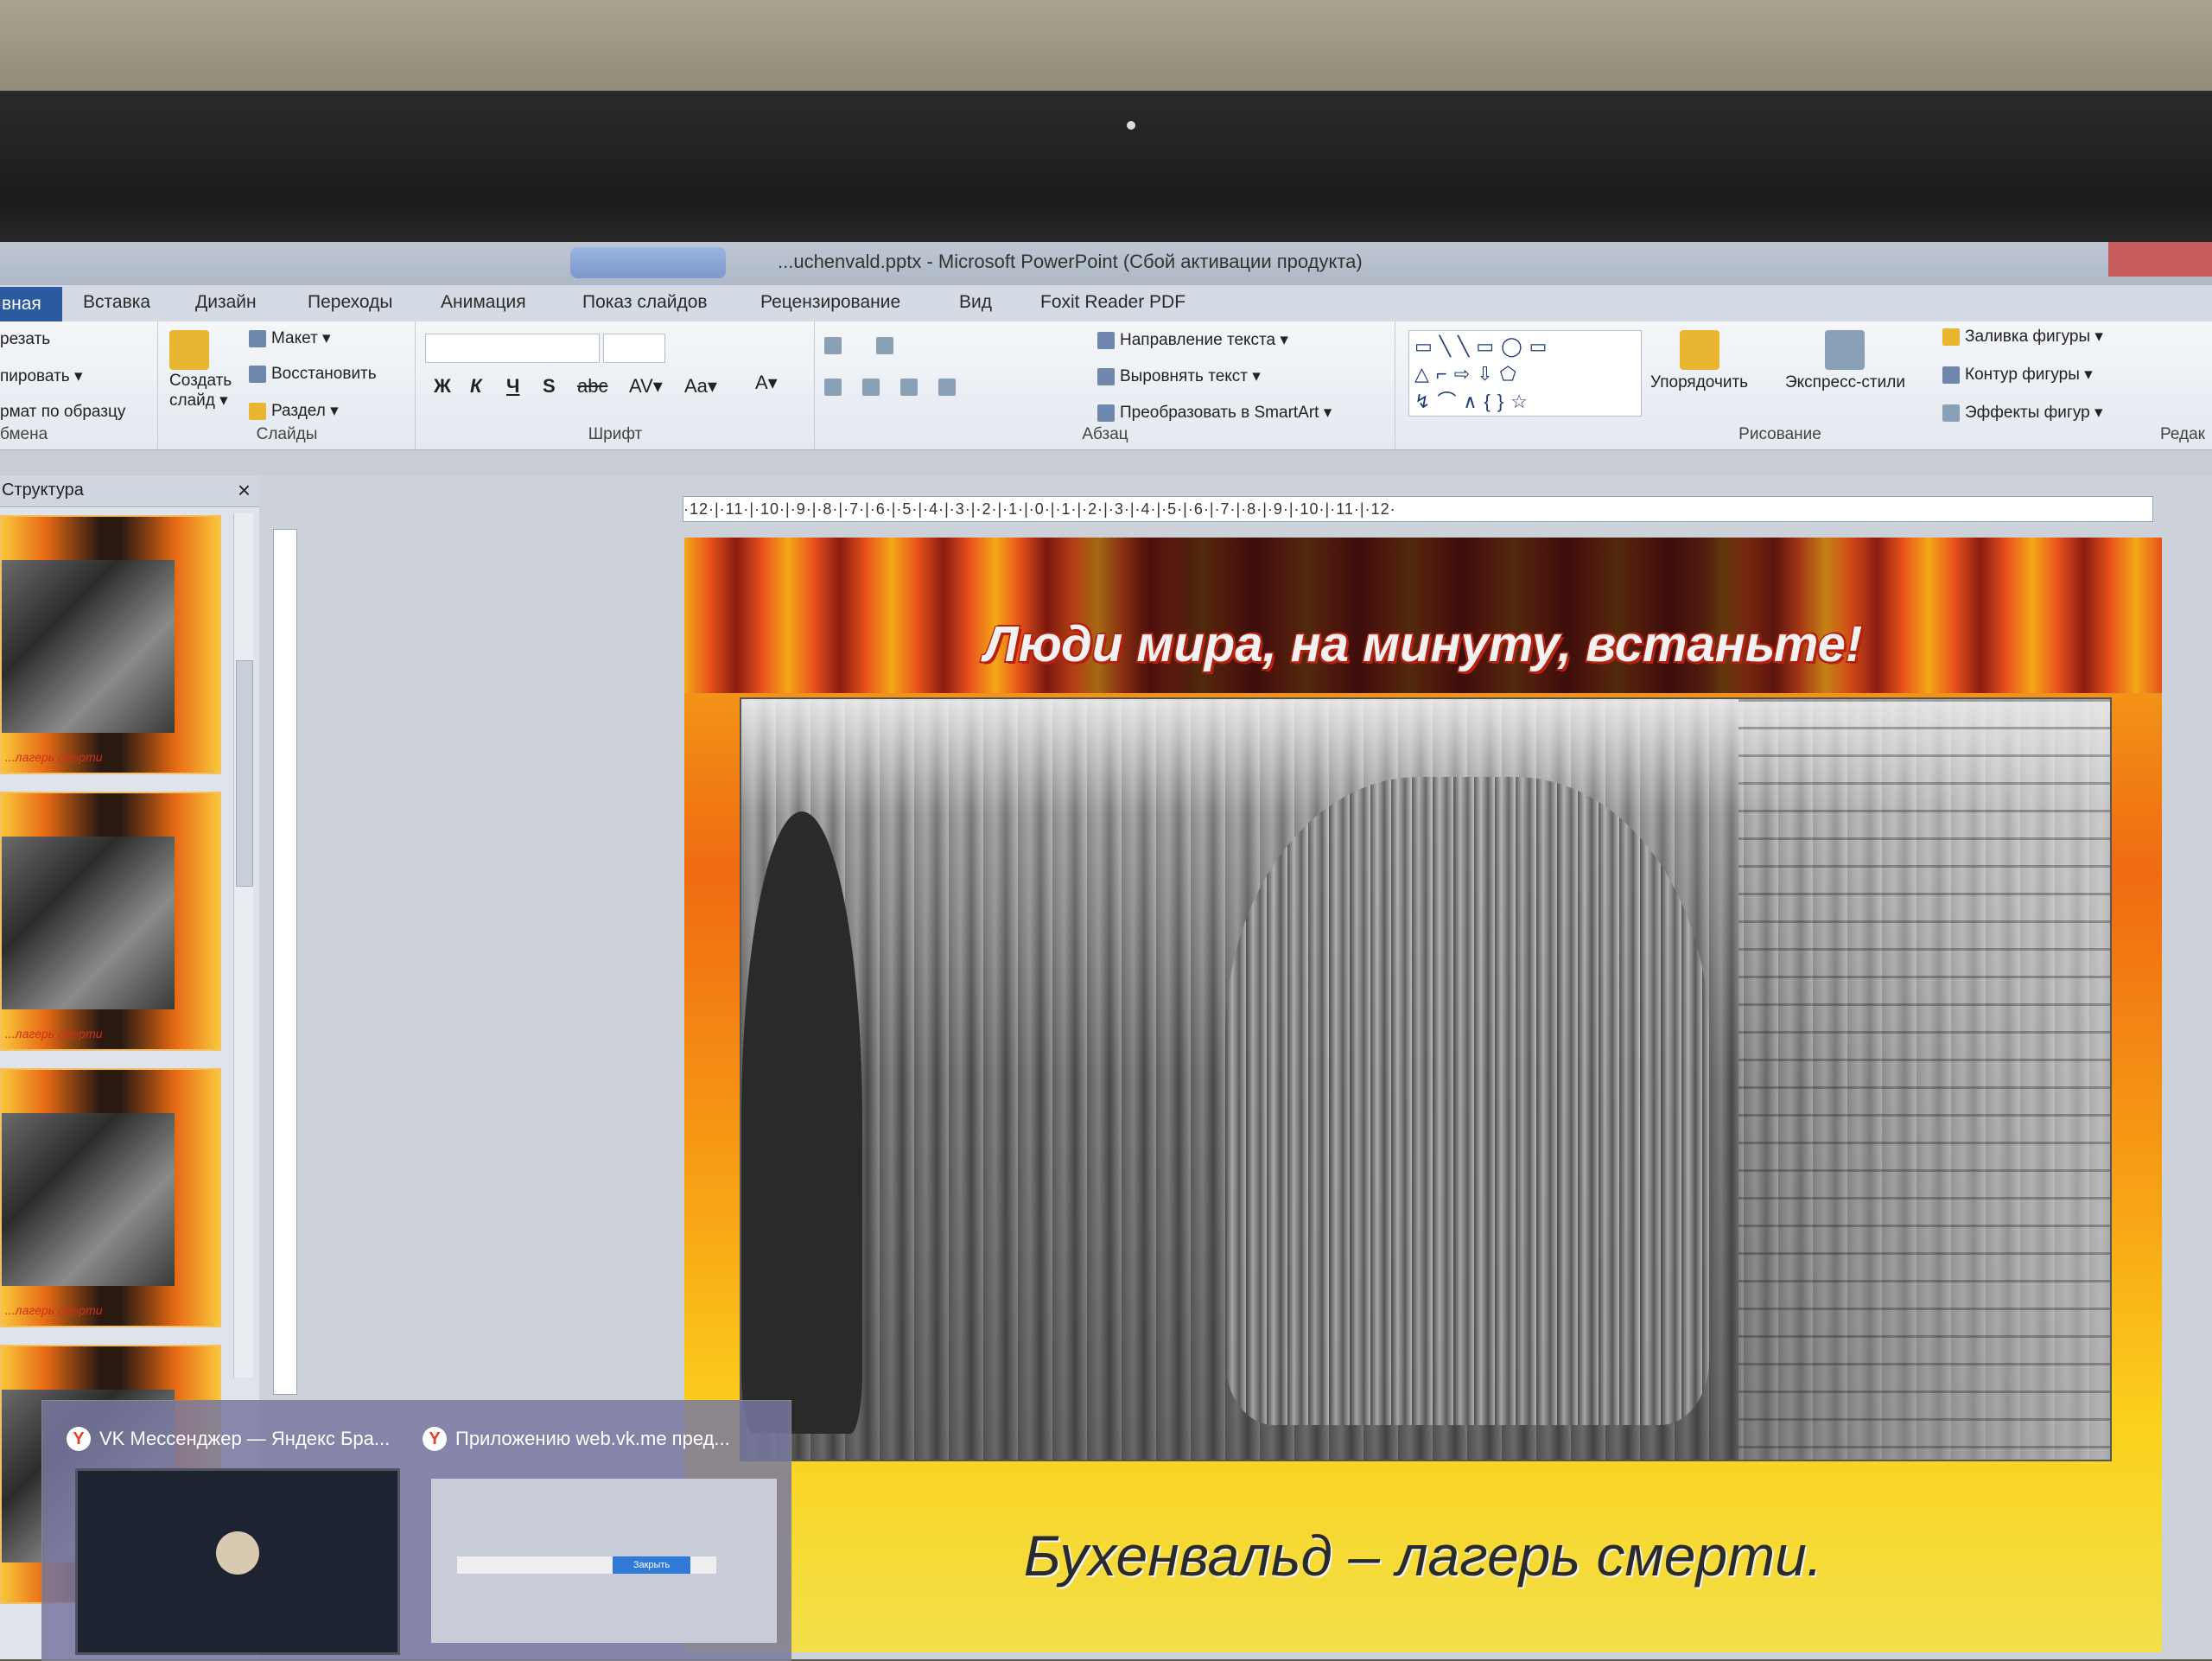 Image resolution: width=2212 pixels, height=1661 pixels. Describe the element at coordinates (871, 387) in the screenshot. I see `align-center-button` at that location.